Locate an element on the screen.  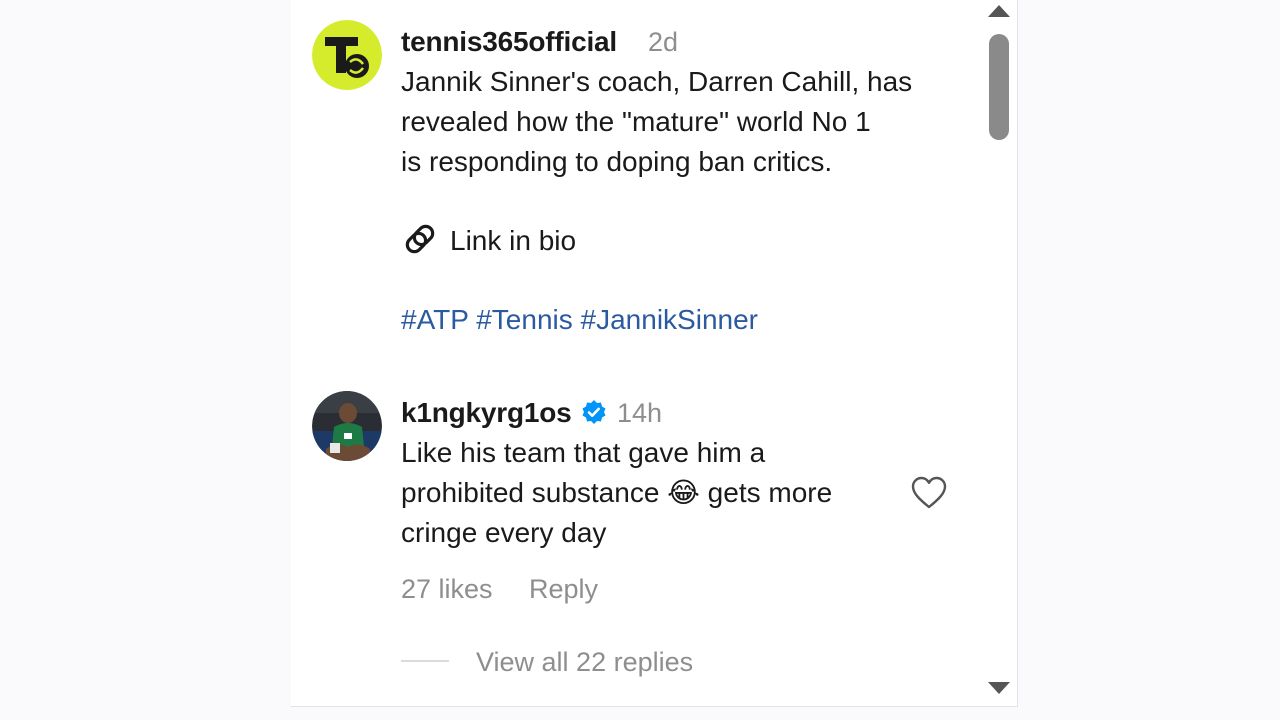
post-username: tennis365official is located at coordinates (509, 42).